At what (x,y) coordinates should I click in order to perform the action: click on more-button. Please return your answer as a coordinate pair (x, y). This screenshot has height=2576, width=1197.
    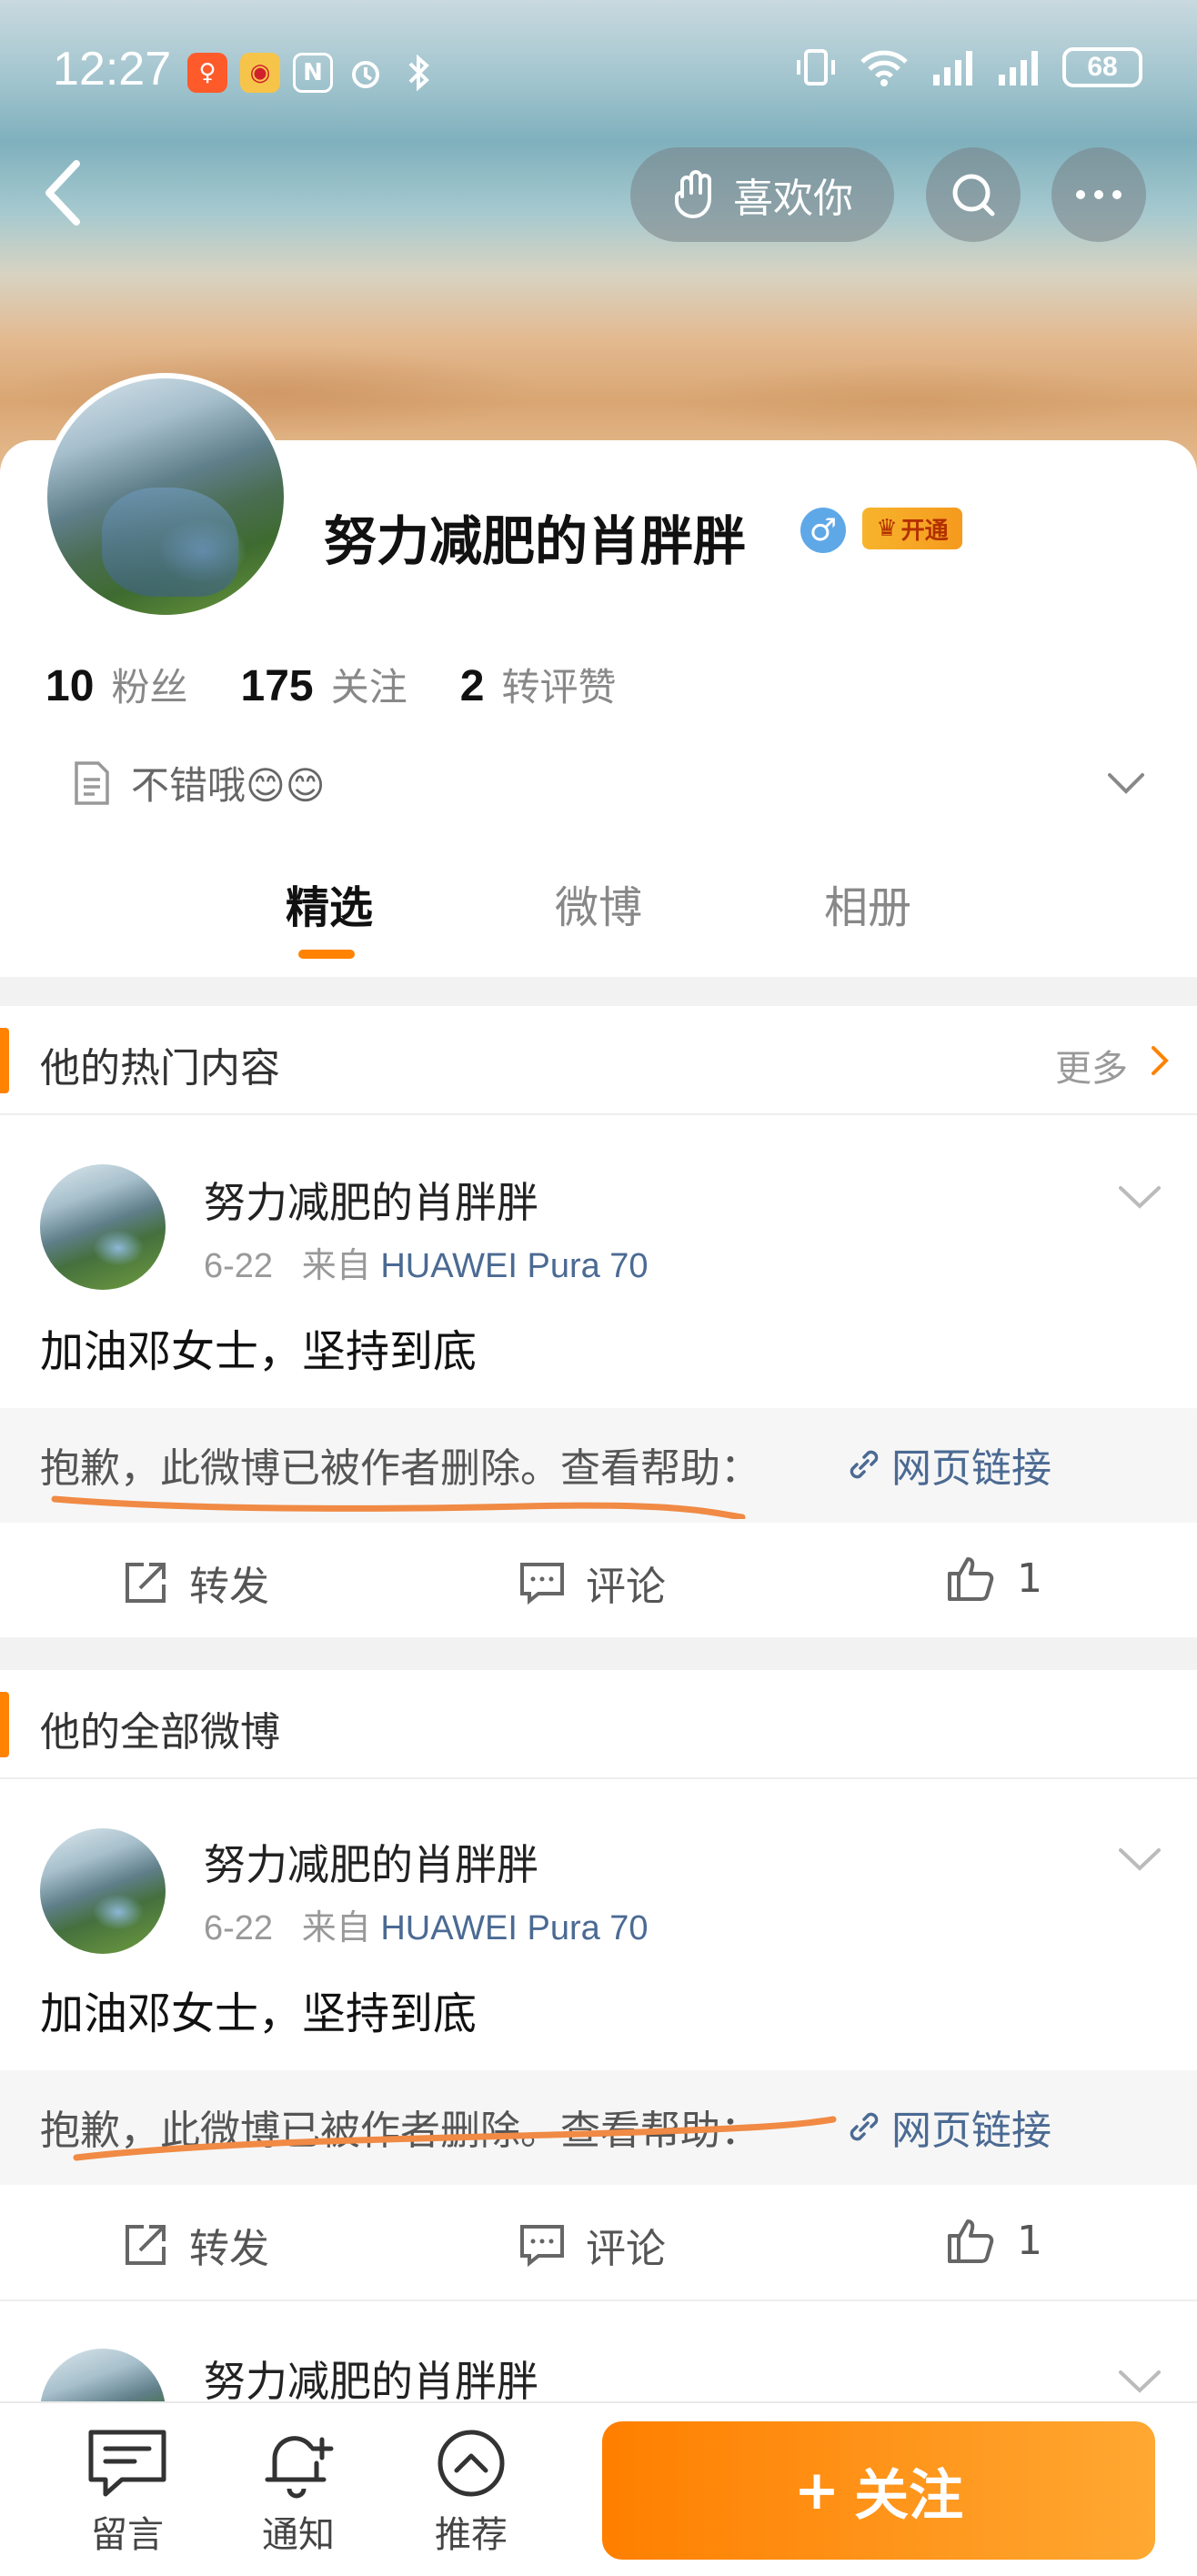
    Looking at the image, I should click on (1098, 194).